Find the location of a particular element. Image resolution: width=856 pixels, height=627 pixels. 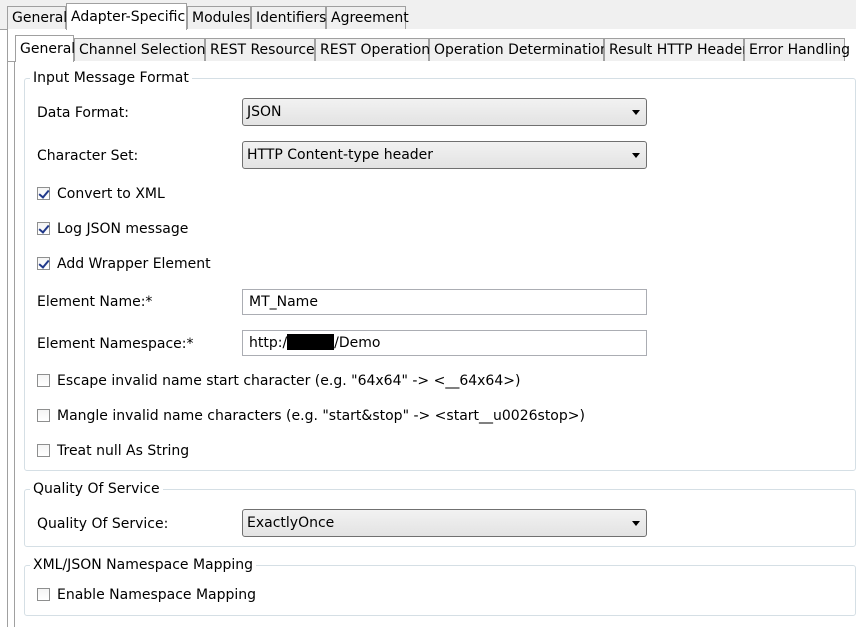

redaction-block is located at coordinates (311, 342).